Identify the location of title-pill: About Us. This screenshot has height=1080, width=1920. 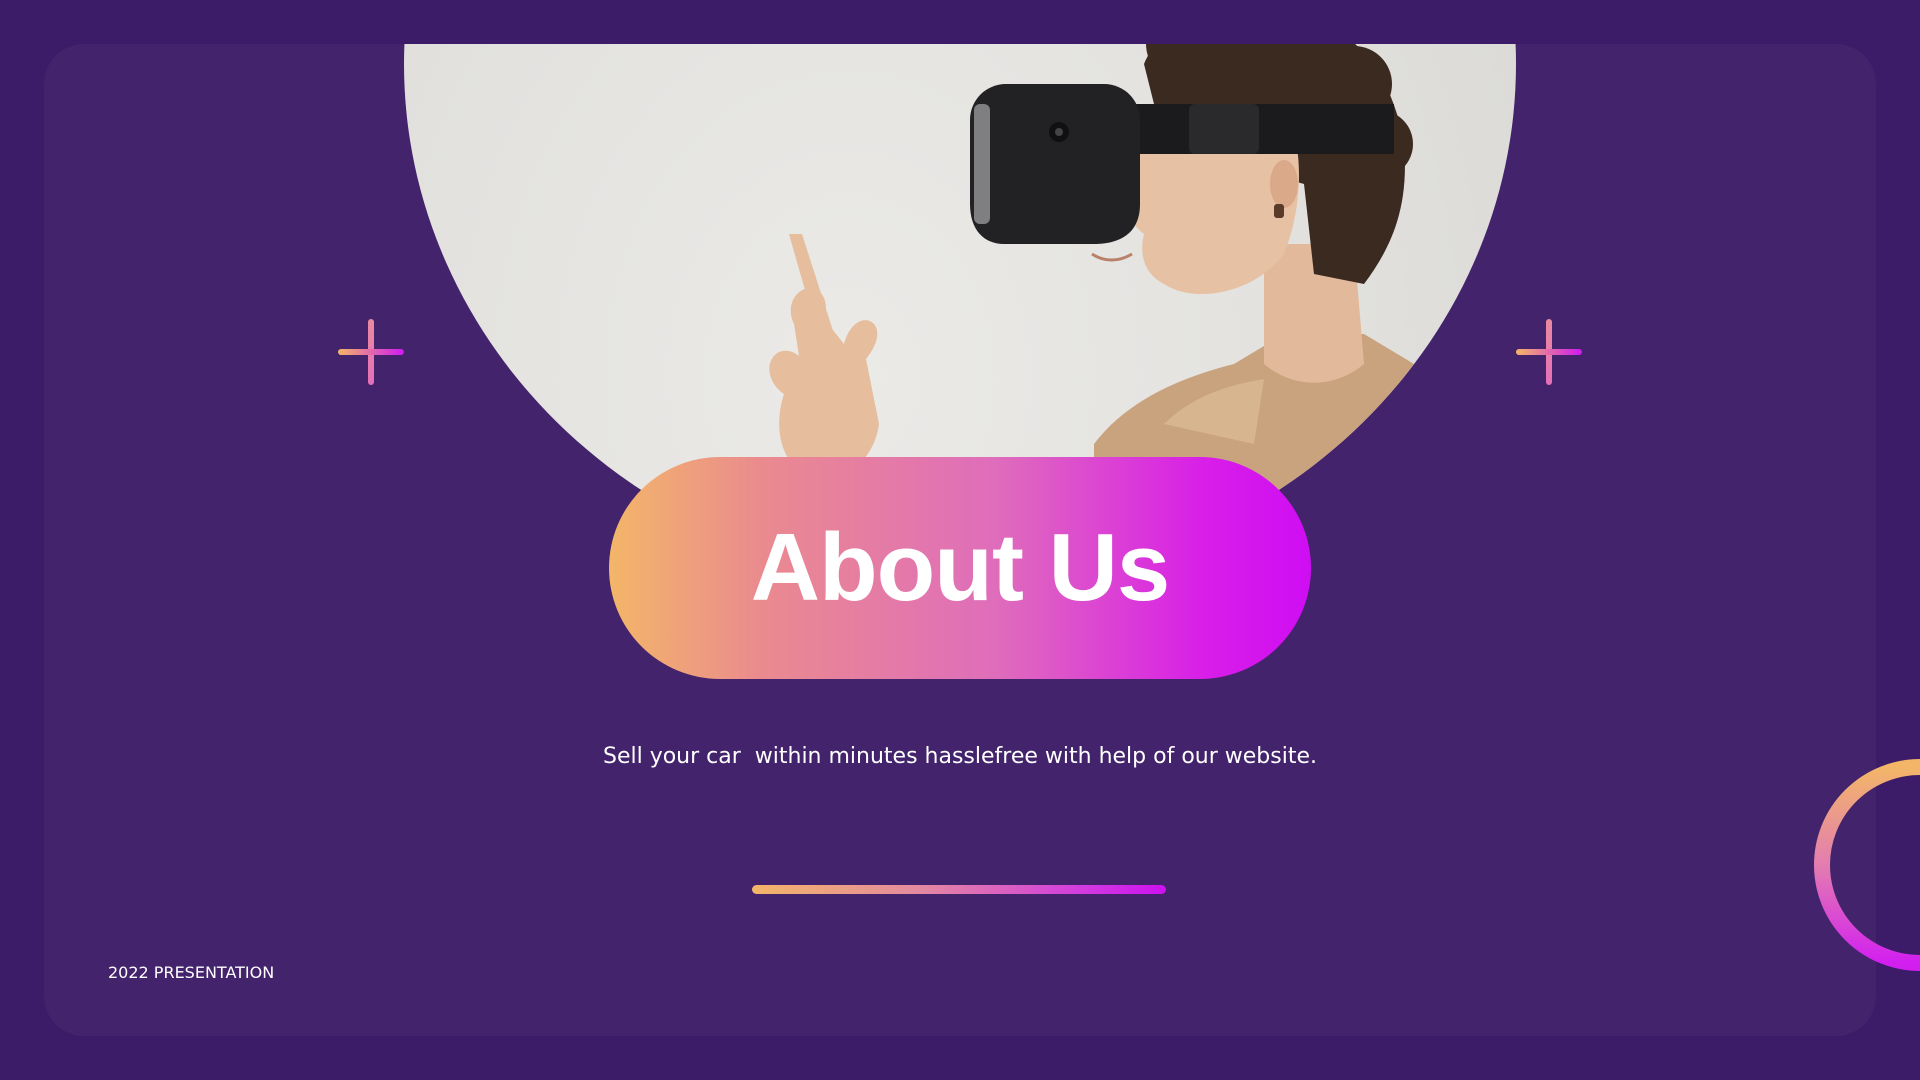
(960, 568).